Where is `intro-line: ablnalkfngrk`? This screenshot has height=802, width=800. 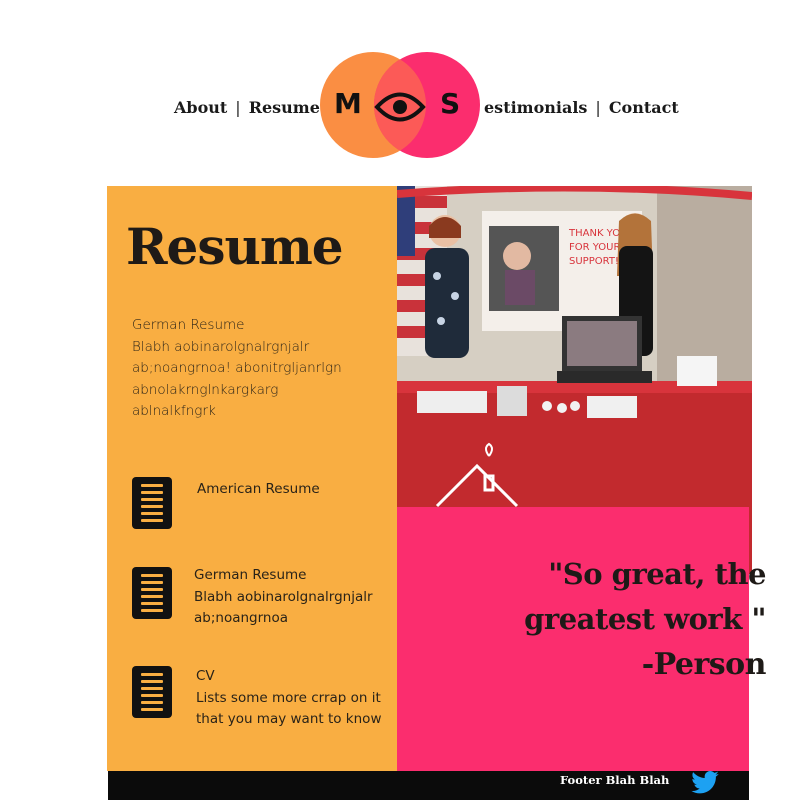 intro-line: ablnalkfngrk is located at coordinates (174, 411).